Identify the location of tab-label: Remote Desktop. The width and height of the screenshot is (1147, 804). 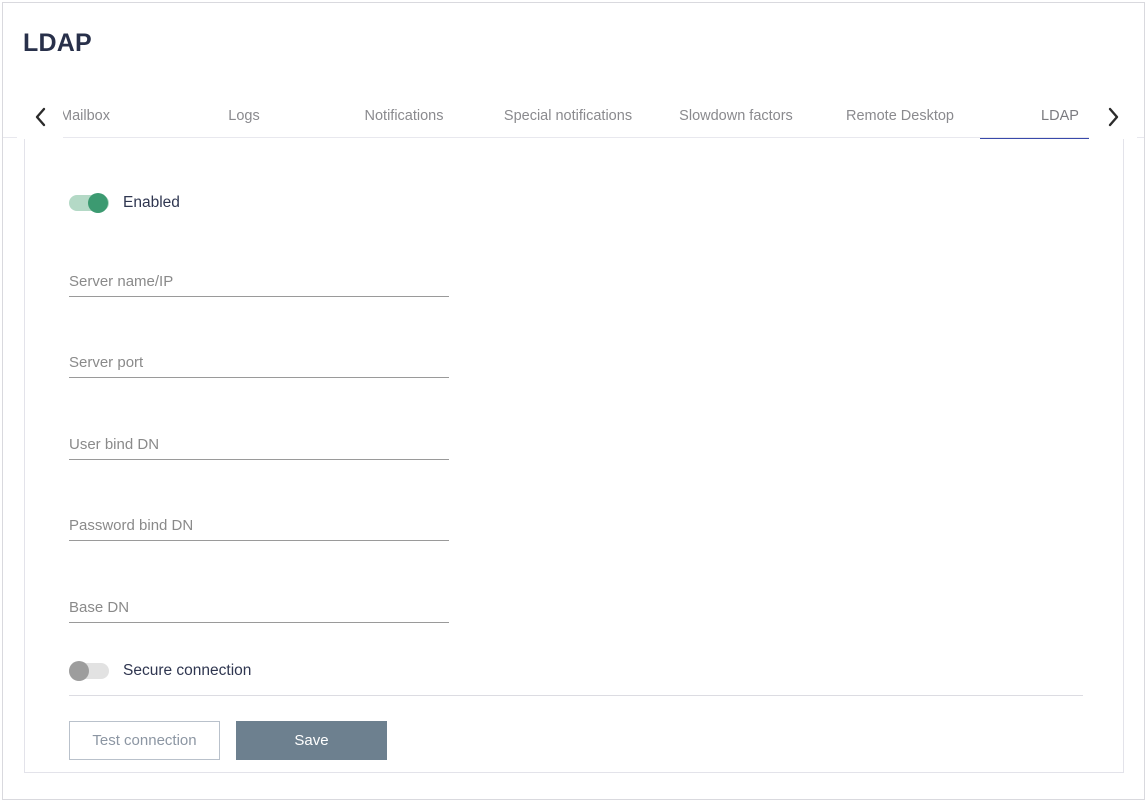
(900, 116).